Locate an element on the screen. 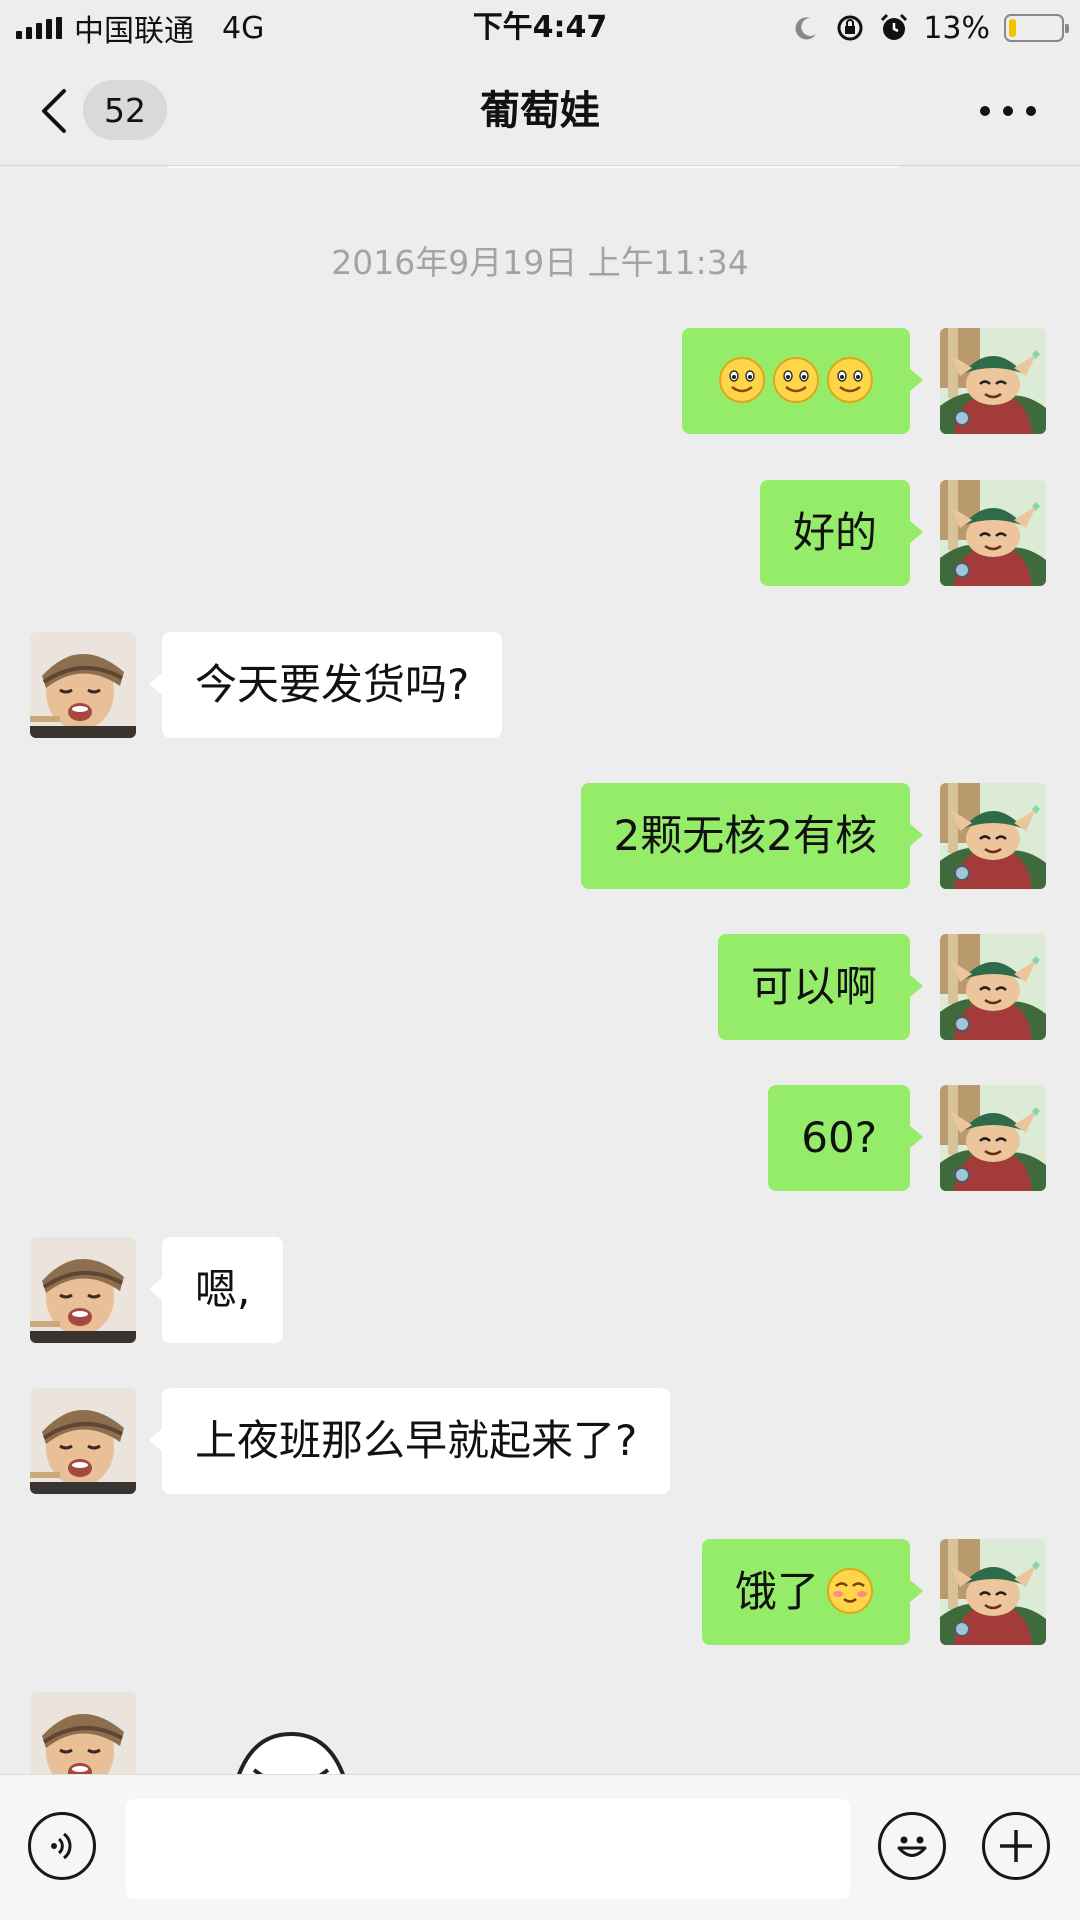  voice-button is located at coordinates (62, 1846).